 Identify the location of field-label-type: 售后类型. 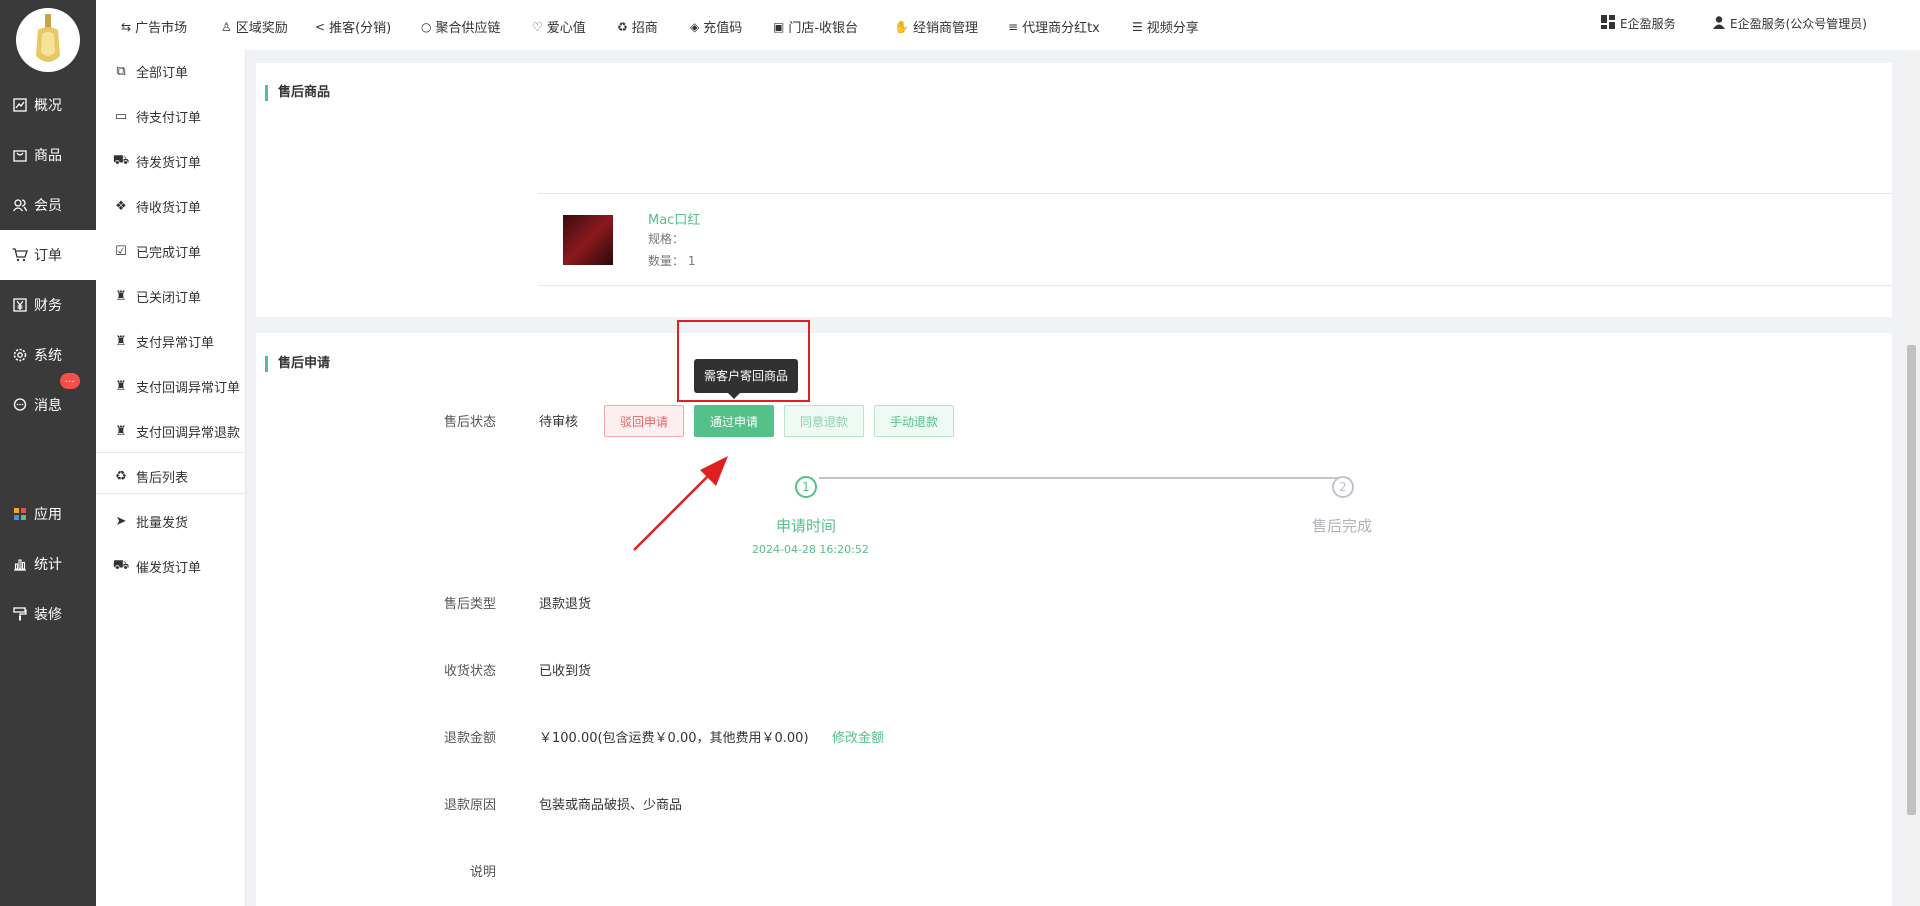
(469, 604).